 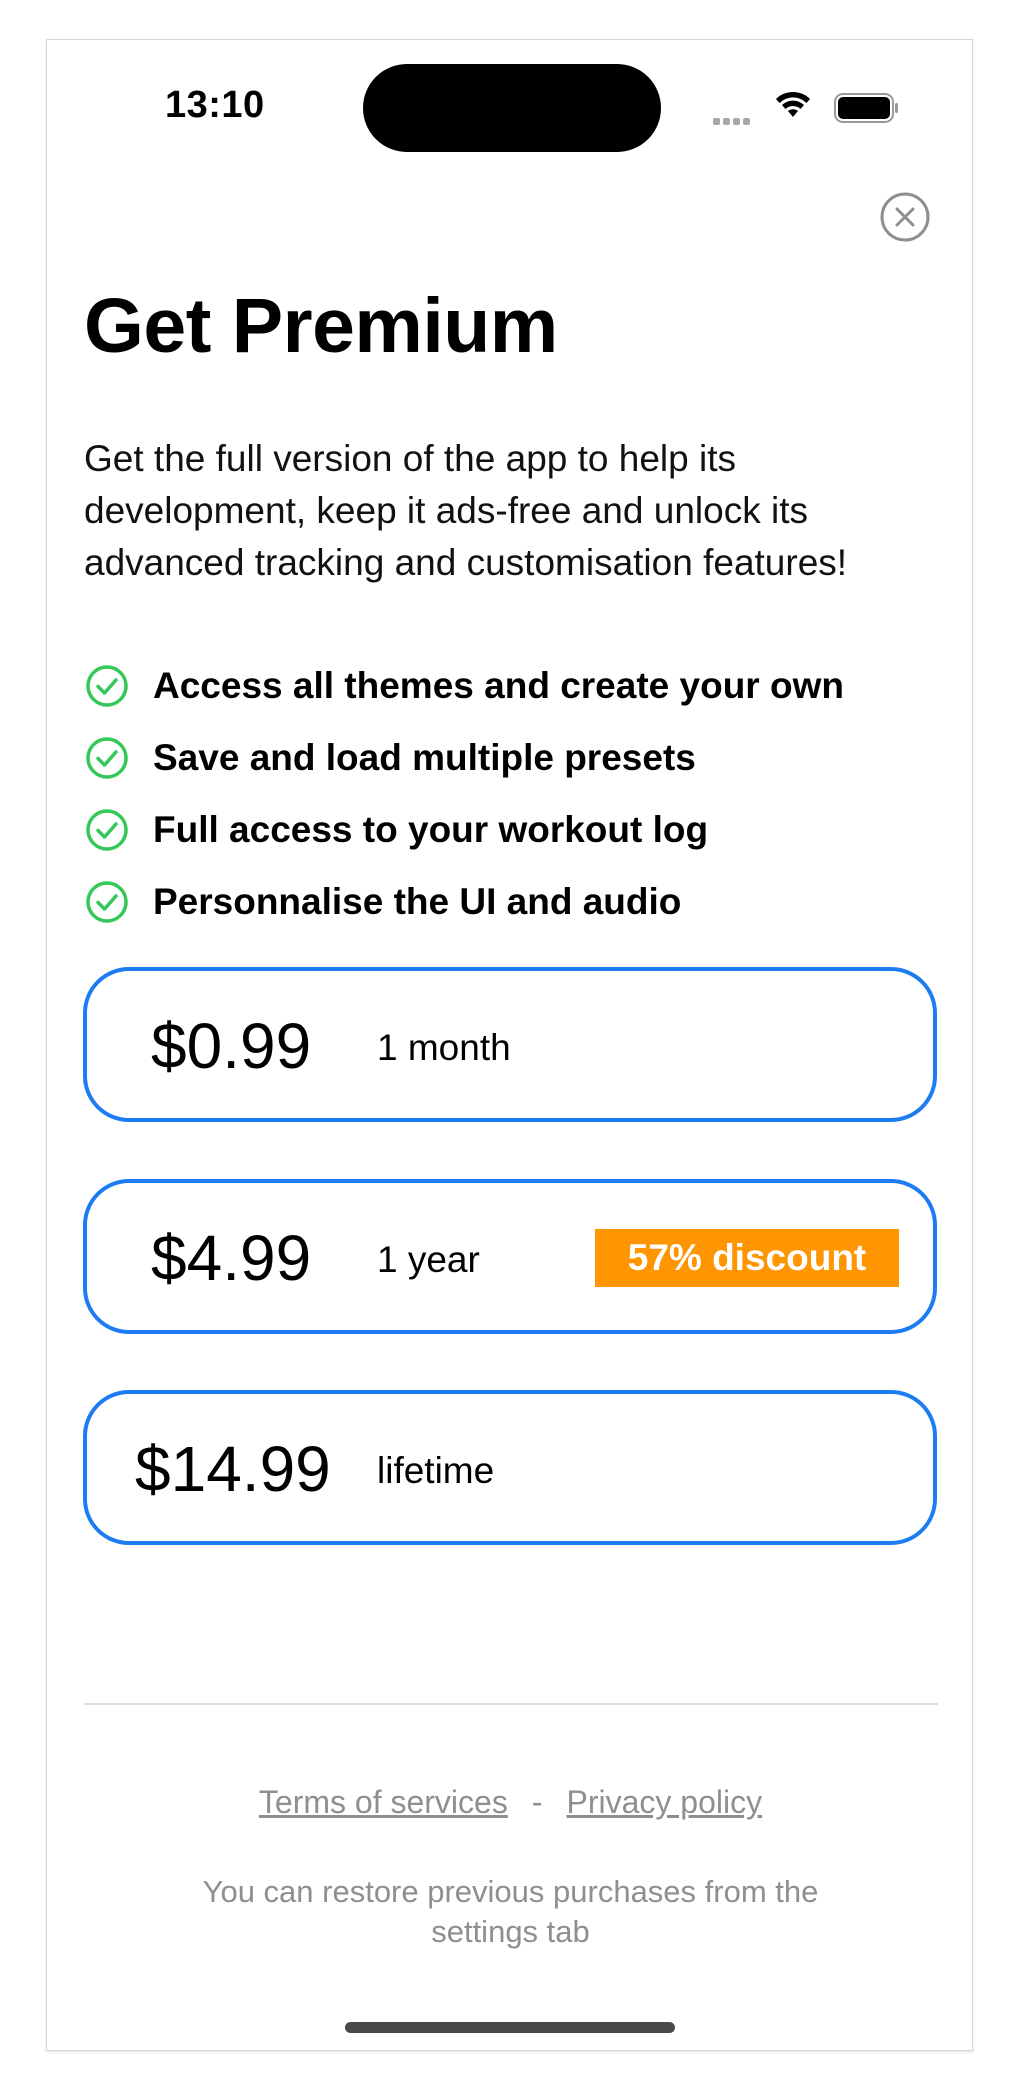 I want to click on feature-label: Save and load multiple presets, so click(x=424, y=757).